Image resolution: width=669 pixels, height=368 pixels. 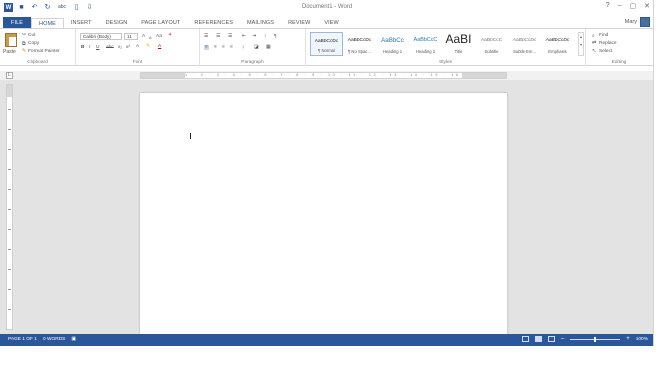 I want to click on underline-button: U, so click(x=97, y=47).